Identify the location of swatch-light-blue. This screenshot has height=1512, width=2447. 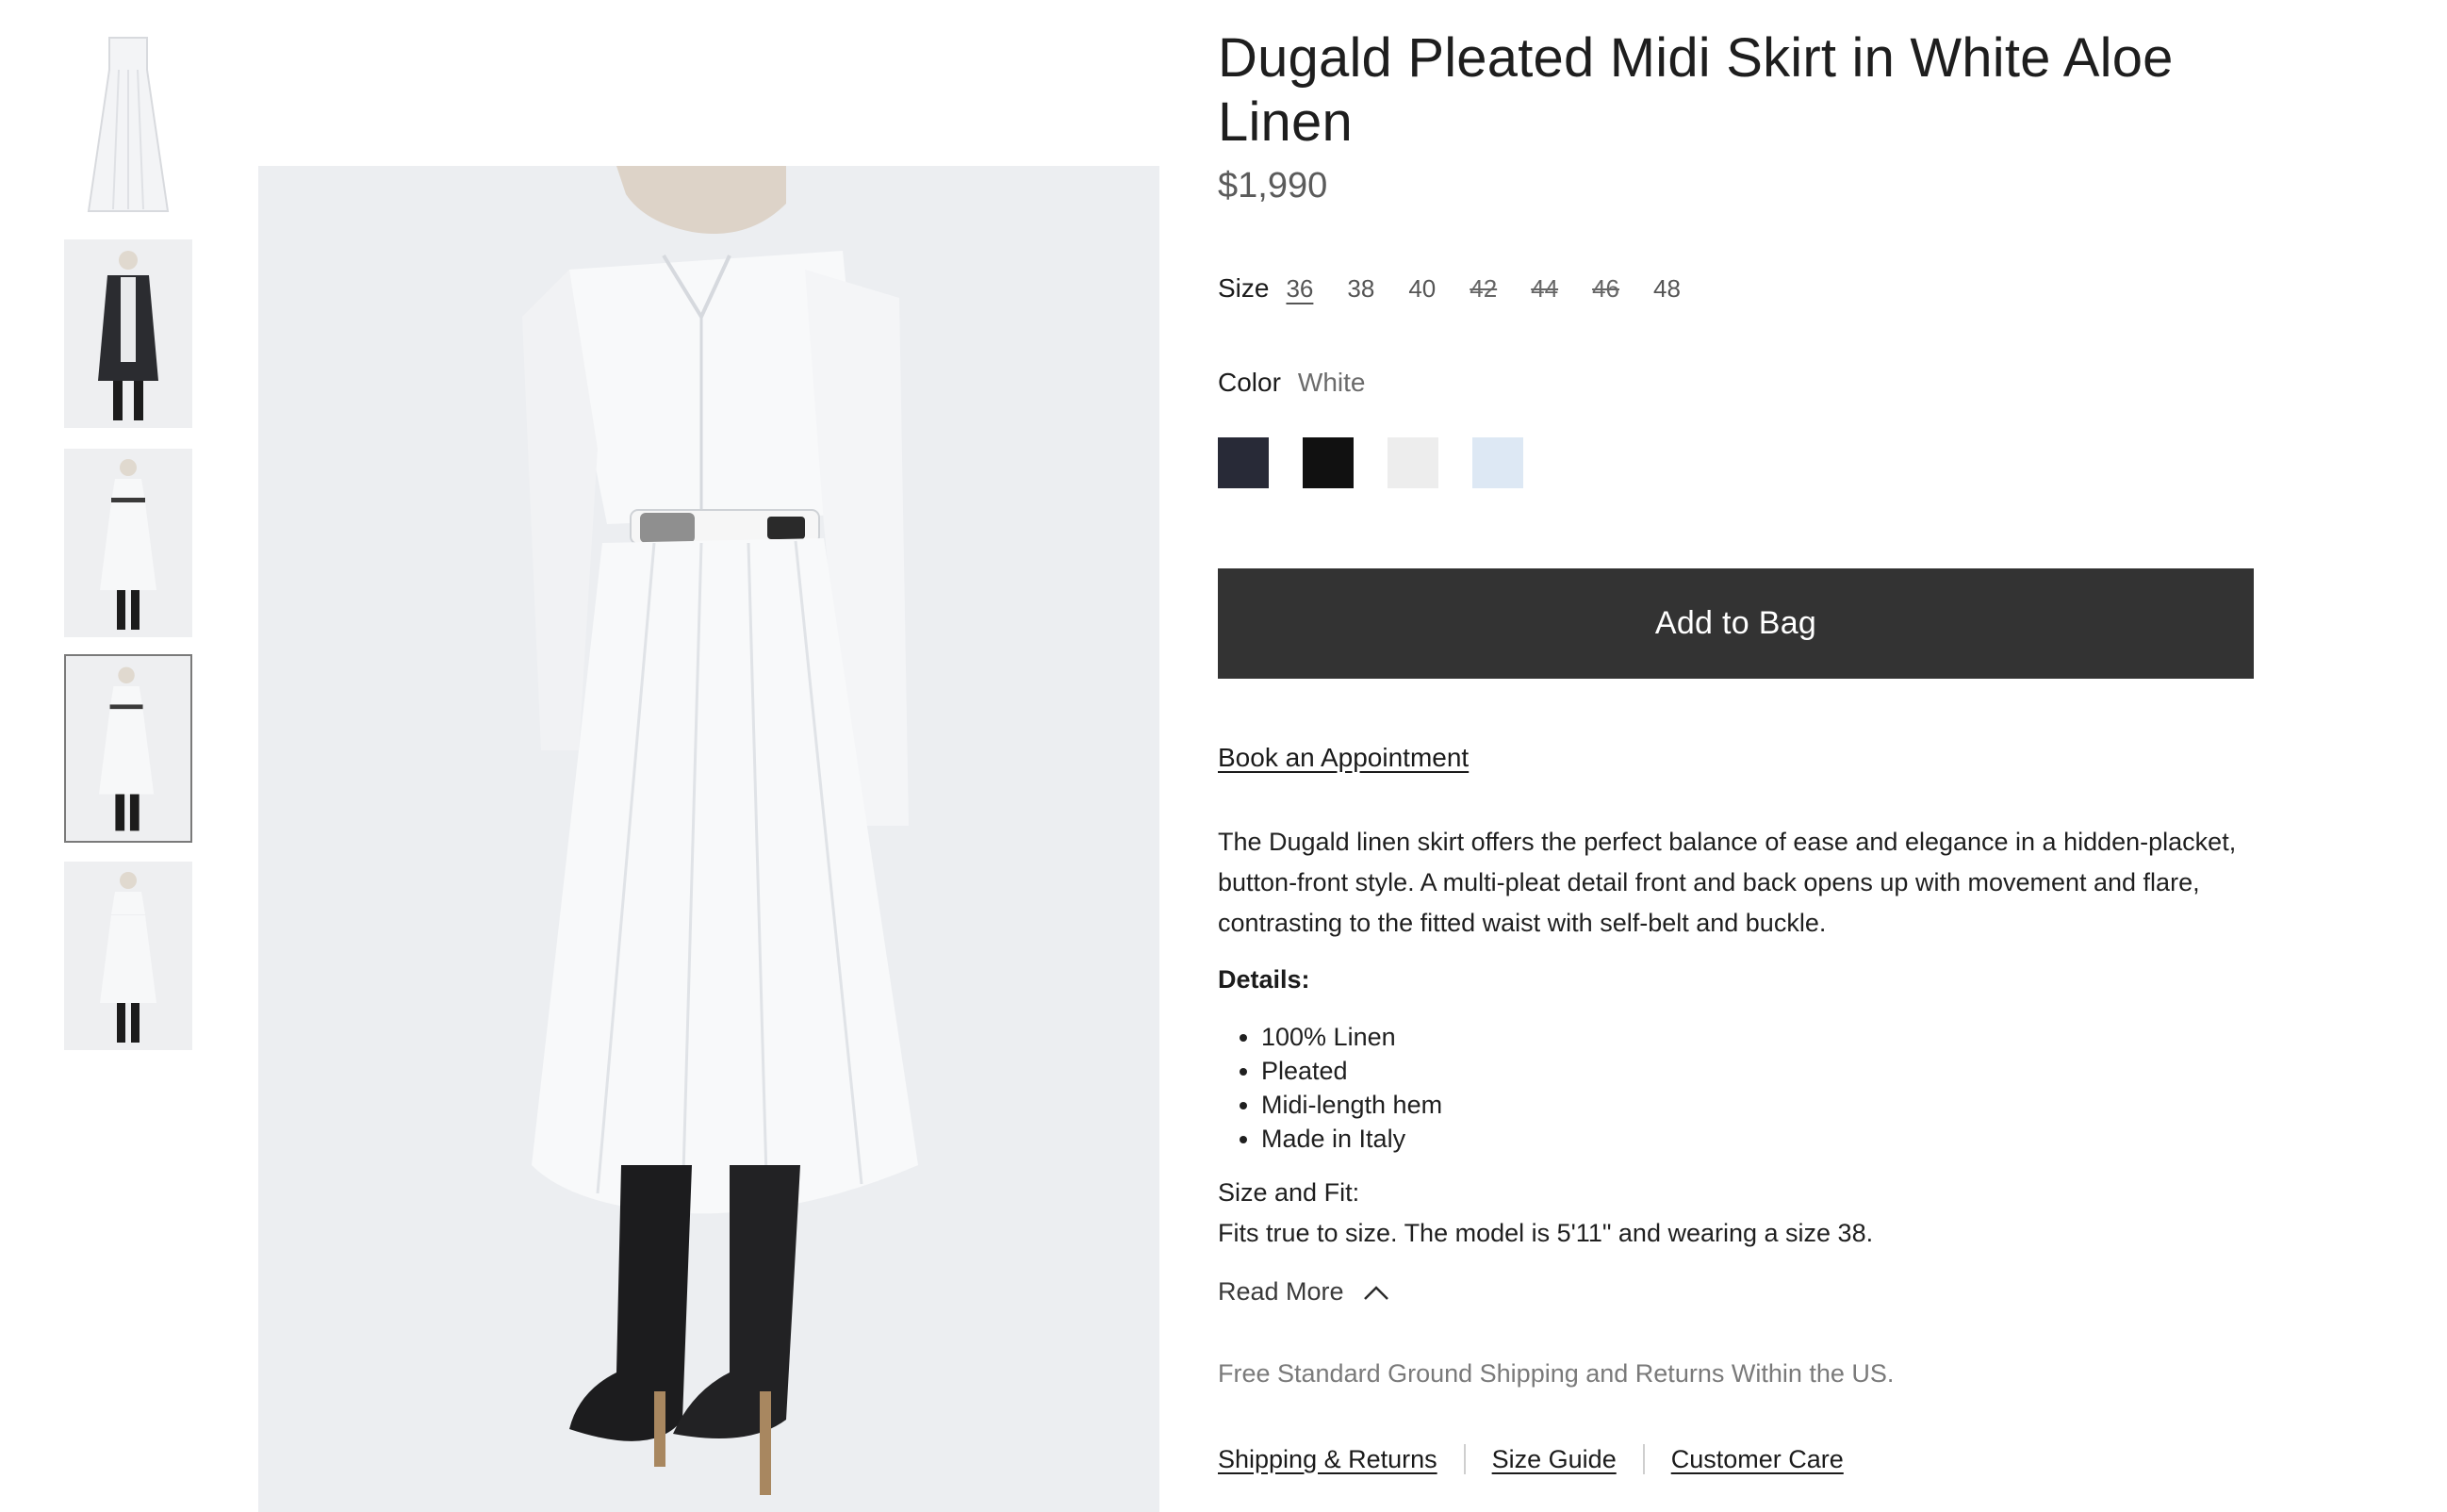
(1497, 463).